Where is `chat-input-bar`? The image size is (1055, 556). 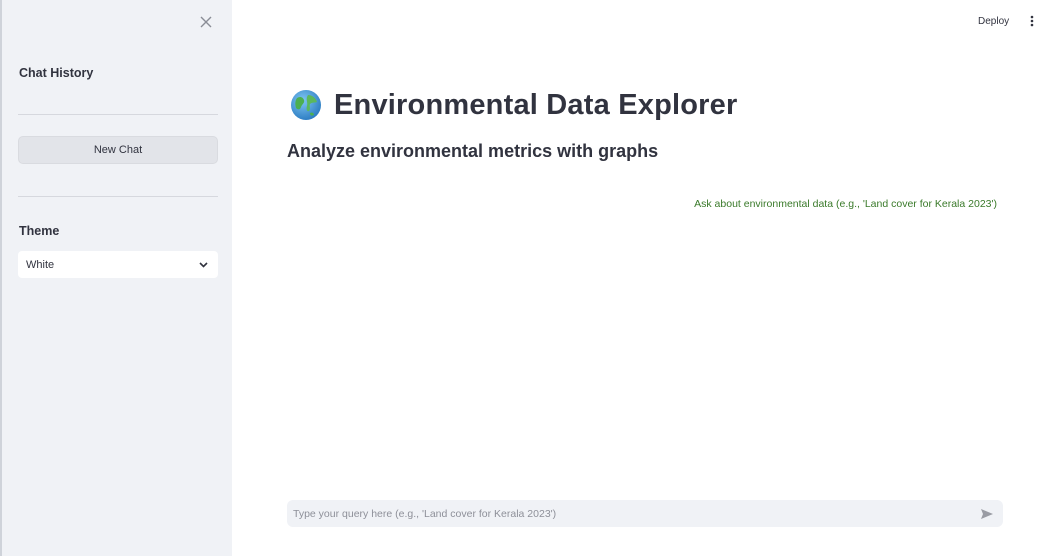 chat-input-bar is located at coordinates (645, 513).